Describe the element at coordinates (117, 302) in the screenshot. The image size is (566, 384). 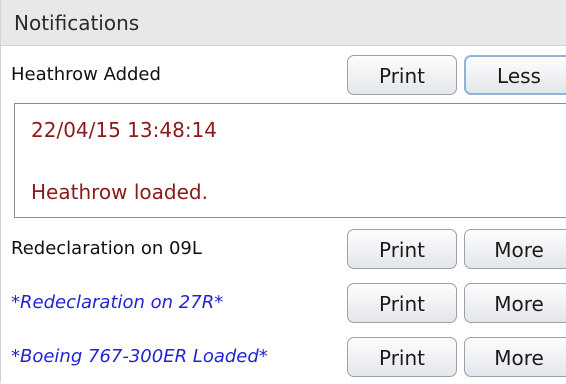
I see `notification-label-unread: *Redeclaration on 27R*` at that location.